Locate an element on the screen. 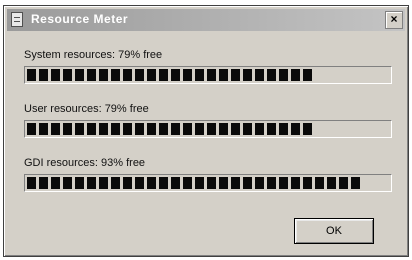 The image size is (412, 260). gdi-resources-bar-fill is located at coordinates (195, 183).